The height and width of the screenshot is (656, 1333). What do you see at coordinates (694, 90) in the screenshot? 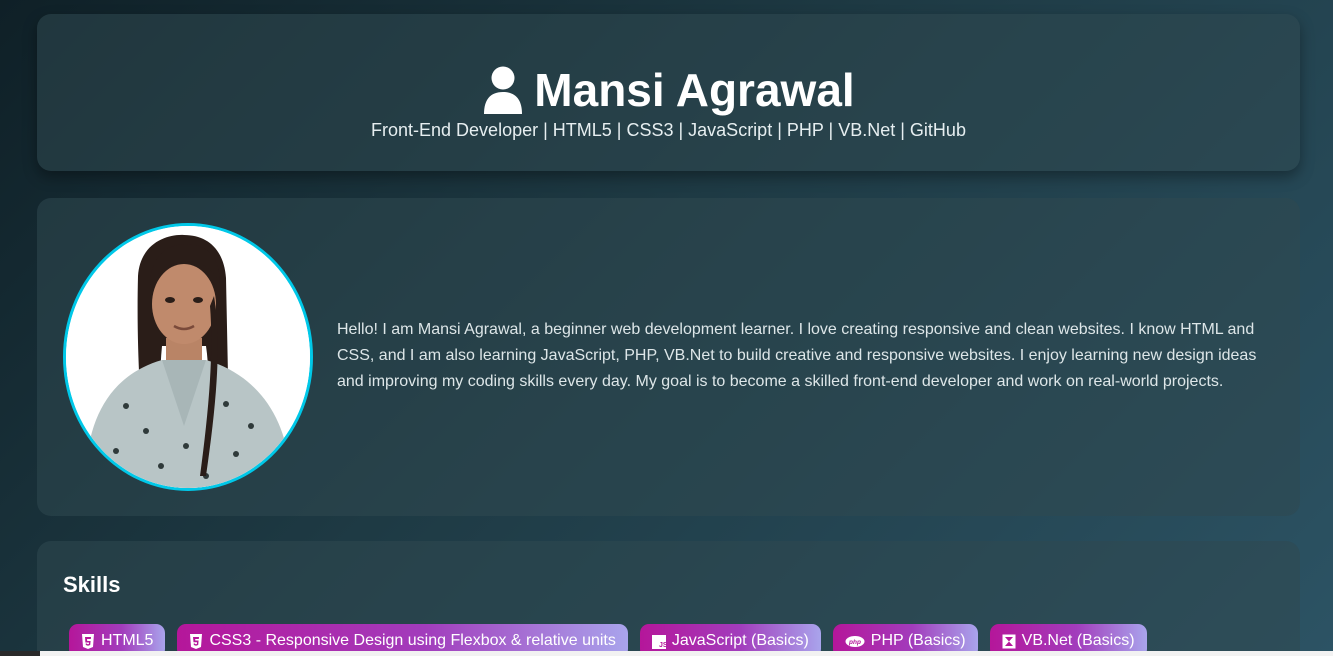
I see `profile-name: Mansi Agrawal` at bounding box center [694, 90].